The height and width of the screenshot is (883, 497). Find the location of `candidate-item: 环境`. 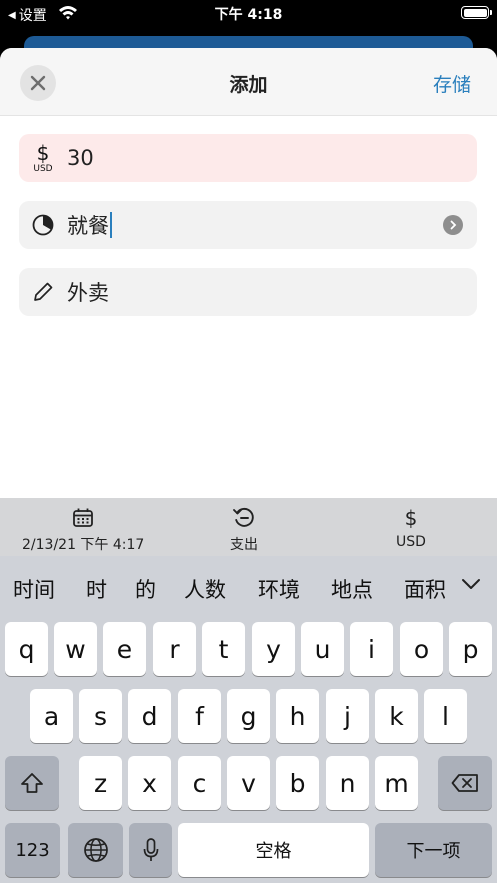

candidate-item: 环境 is located at coordinates (279, 589).